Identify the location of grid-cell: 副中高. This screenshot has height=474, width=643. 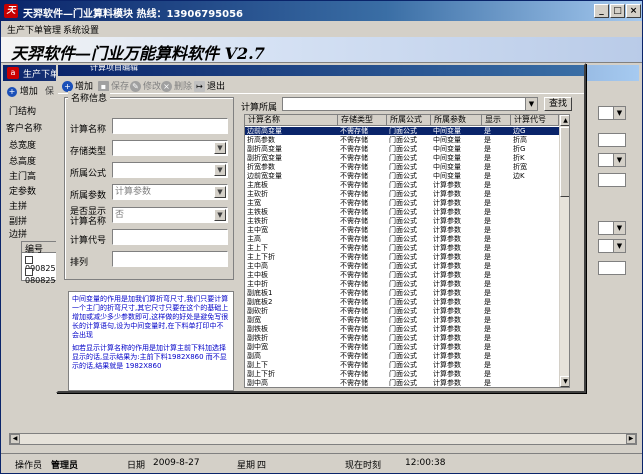
(257, 383).